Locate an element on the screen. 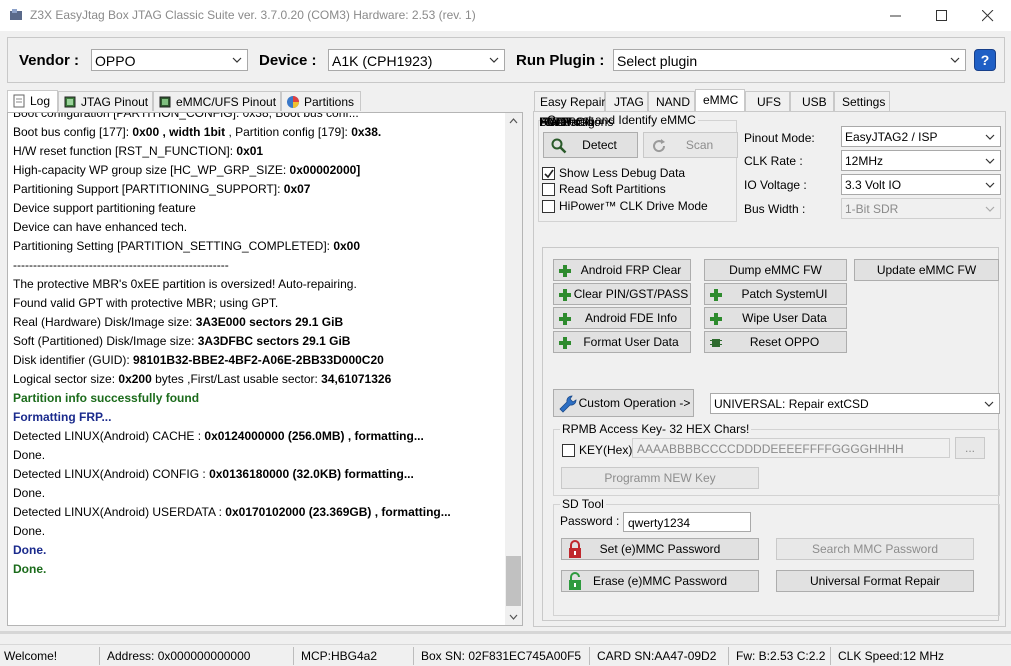  dump-emmc-fw-button: Dump eMMC FW is located at coordinates (775, 270).